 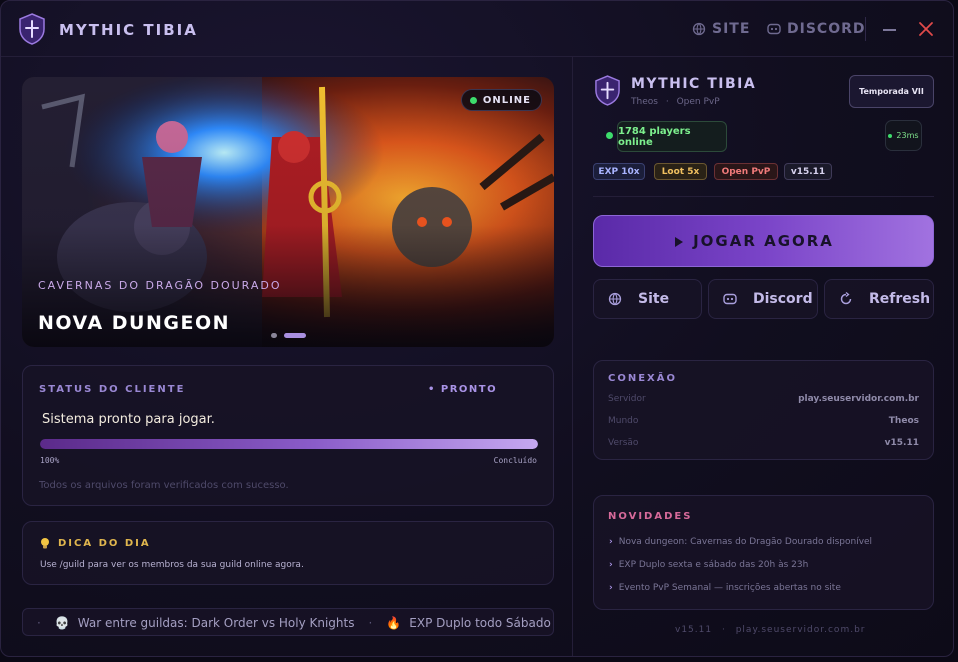 What do you see at coordinates (763, 196) in the screenshot?
I see `section-divider` at bounding box center [763, 196].